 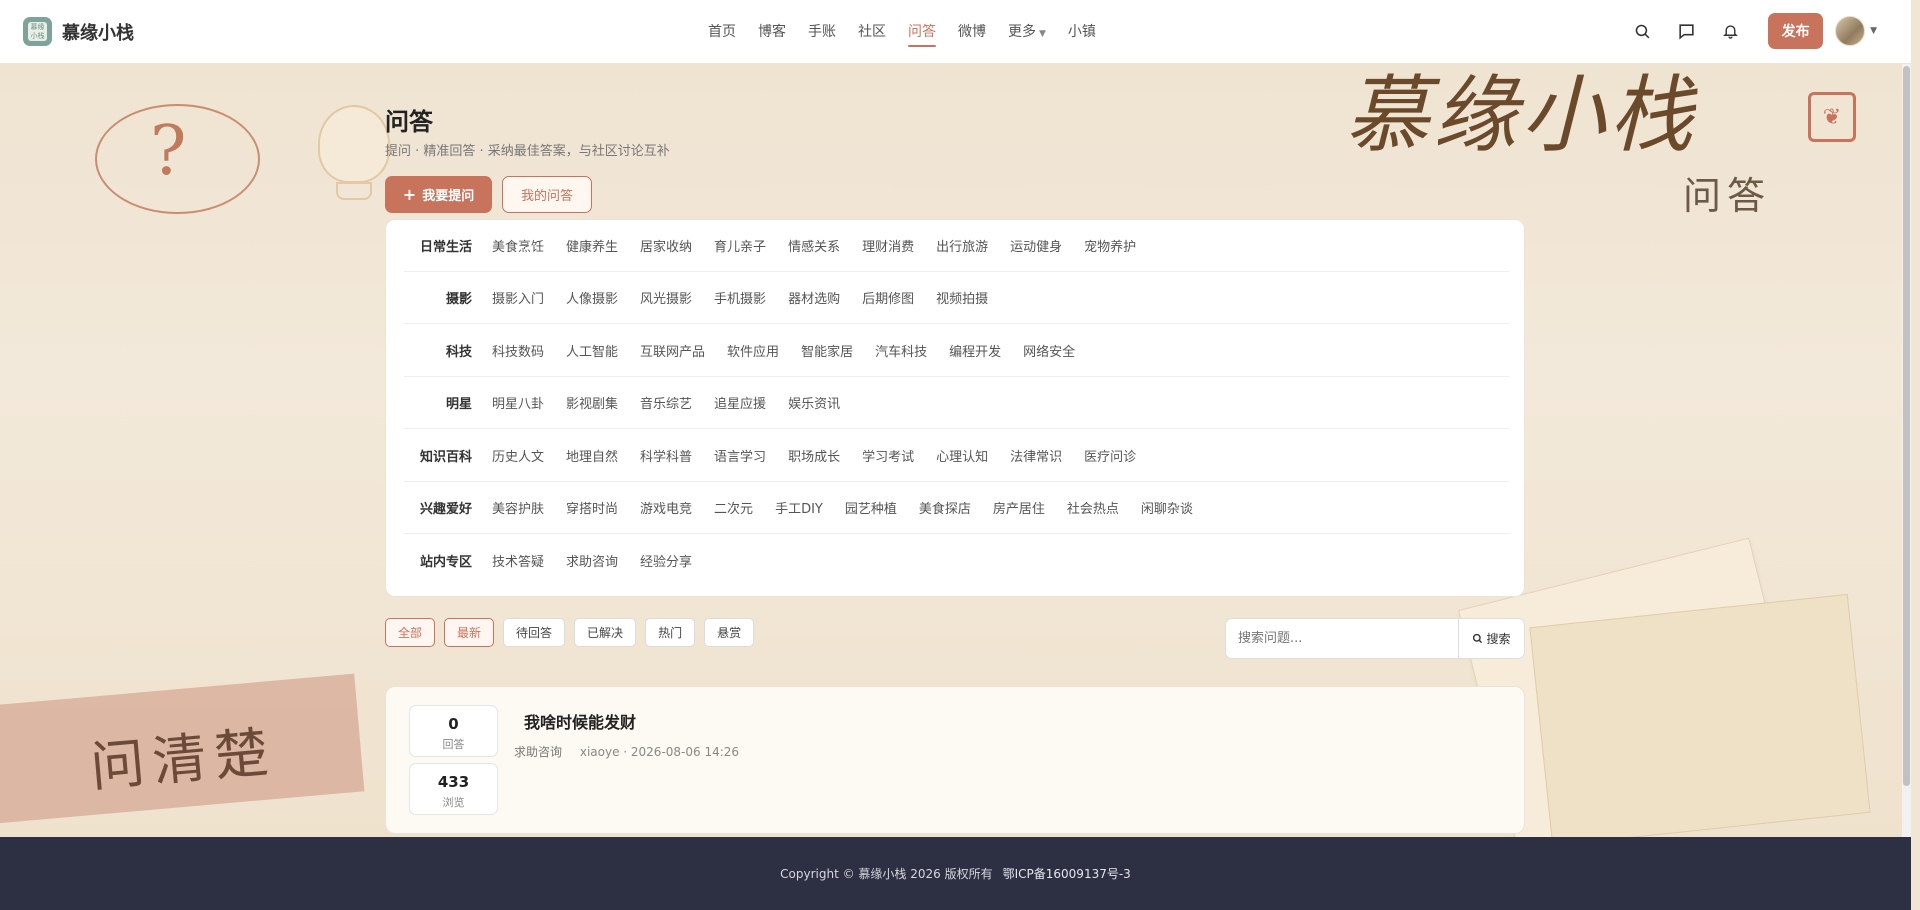 I want to click on question-mark-illustration: ?, so click(x=168, y=151).